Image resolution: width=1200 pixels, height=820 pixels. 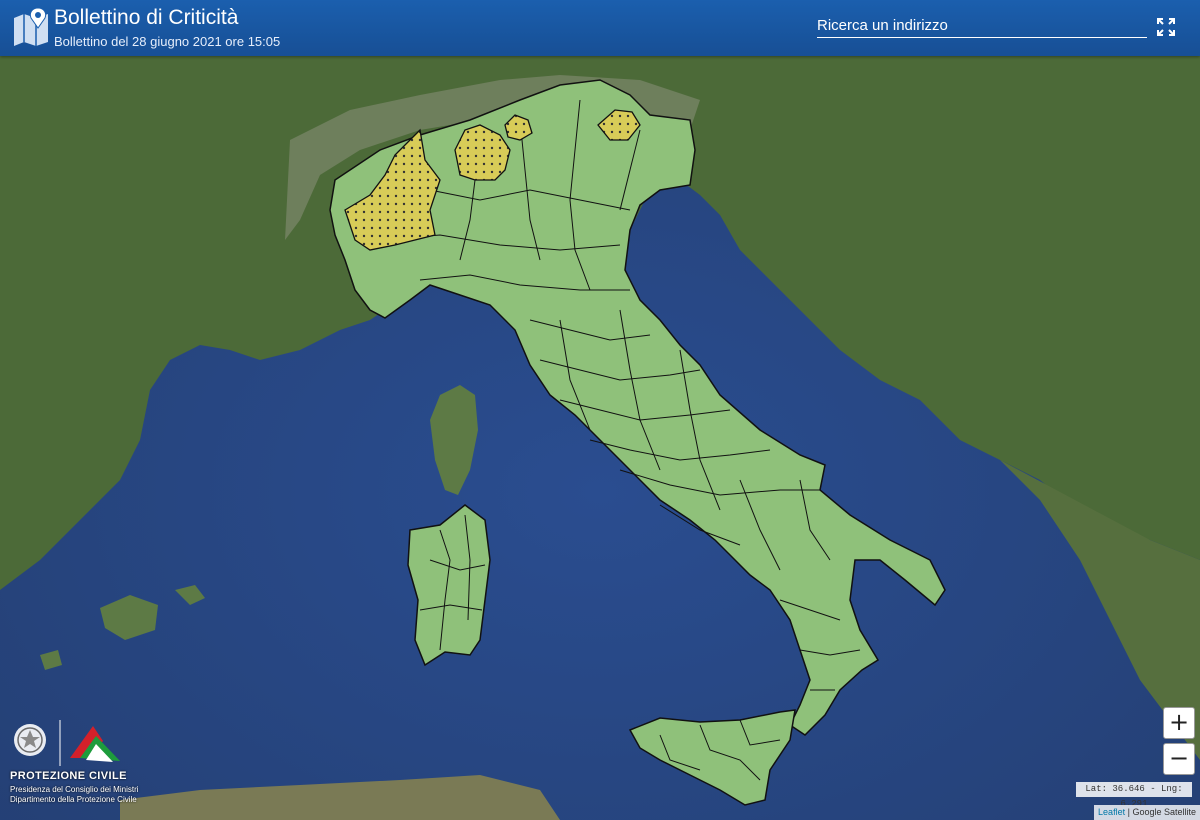 What do you see at coordinates (167, 41) in the screenshot?
I see `bulletin-date: Bollettino del 28 giugno 2021 ore 15:05` at bounding box center [167, 41].